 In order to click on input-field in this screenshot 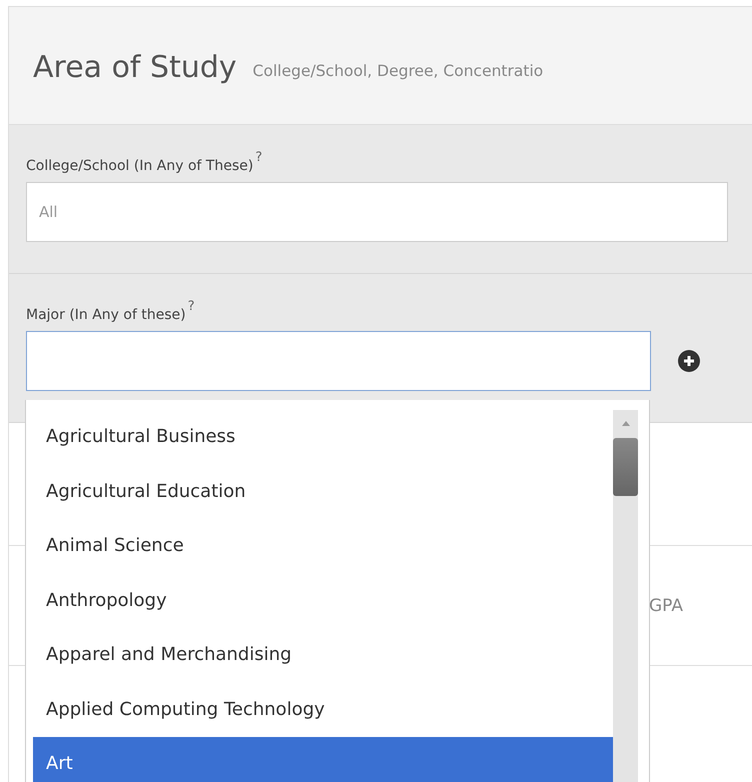, I will do `click(338, 361)`.